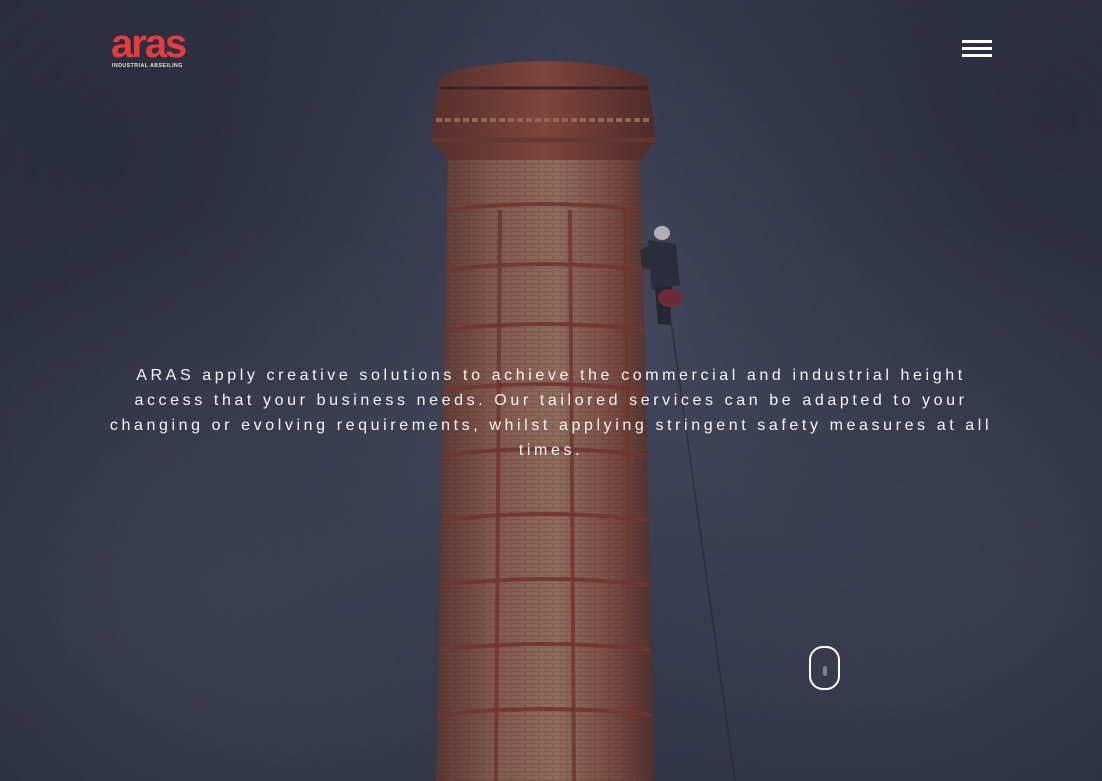 The height and width of the screenshot is (781, 1102). Describe the element at coordinates (977, 55) in the screenshot. I see `menu-bar-bottom` at that location.